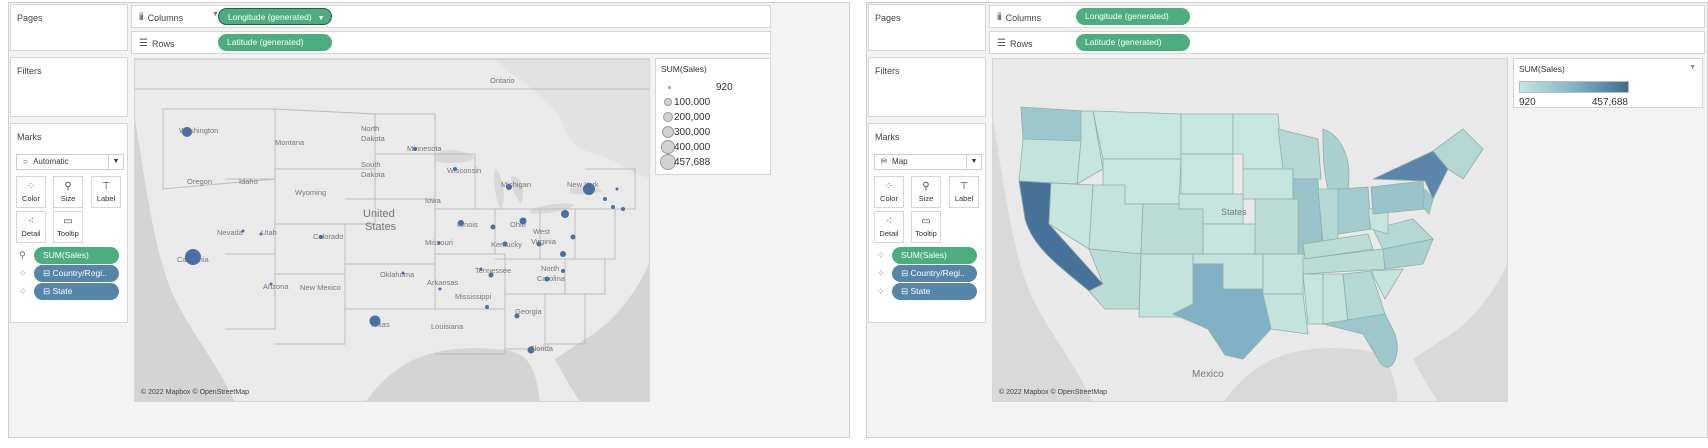 The height and width of the screenshot is (448, 1708). Describe the element at coordinates (373, 138) in the screenshot. I see `map-label-north-dakota-2: Dakota` at that location.